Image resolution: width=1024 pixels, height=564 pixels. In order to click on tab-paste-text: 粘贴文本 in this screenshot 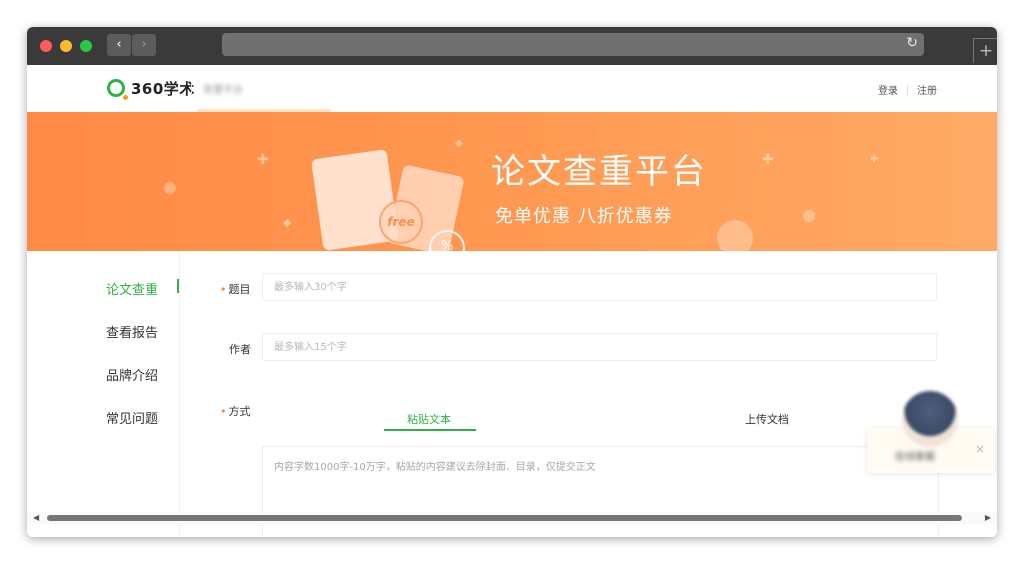, I will do `click(429, 419)`.